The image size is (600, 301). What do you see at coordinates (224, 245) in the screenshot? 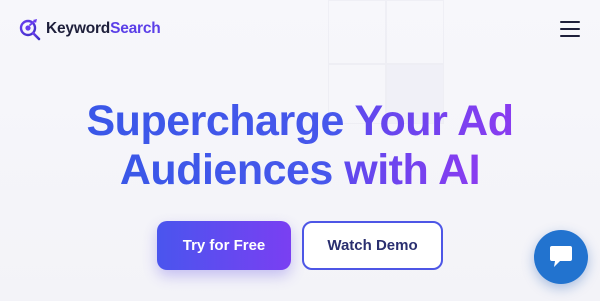
I see `try-for-free-button: Try for Free` at bounding box center [224, 245].